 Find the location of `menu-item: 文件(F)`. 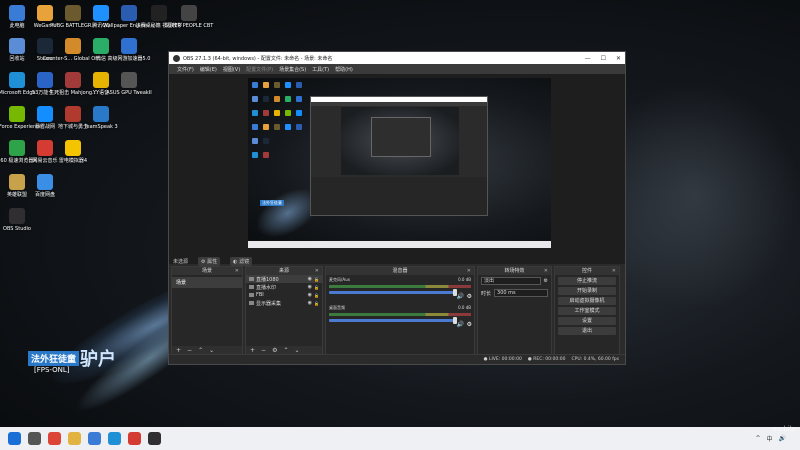

menu-item: 文件(F) is located at coordinates (185, 69).